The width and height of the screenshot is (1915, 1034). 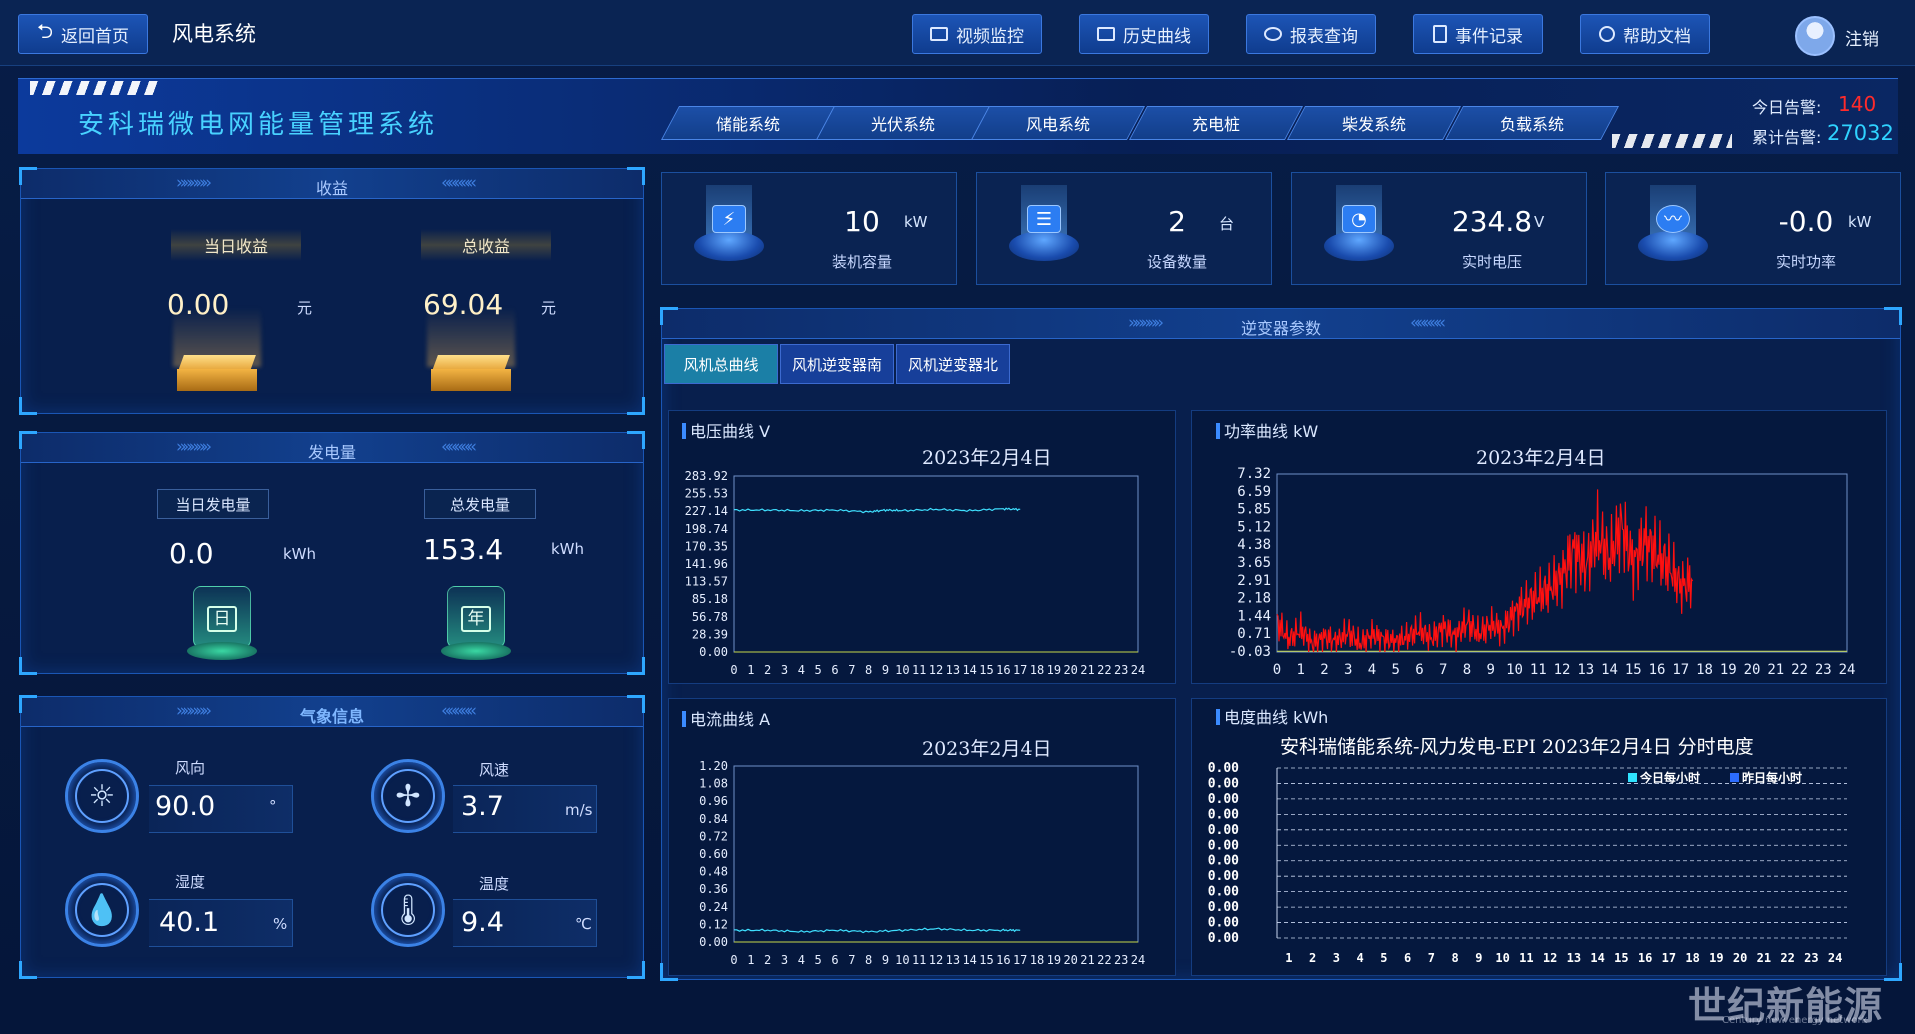 What do you see at coordinates (1124, 228) in the screenshot?
I see `stat-card-devices: ☰ 2 台 设备数量` at bounding box center [1124, 228].